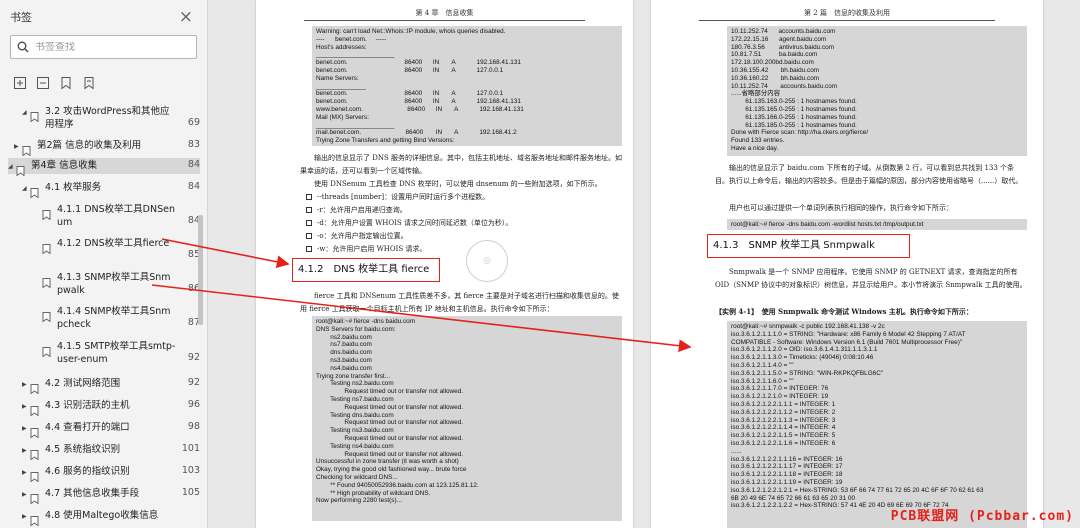 The image size is (1080, 528). What do you see at coordinates (111, 117) in the screenshot?
I see `toc-item: ◢ 3.2 攻击WordPress和其他应用程序 69` at bounding box center [111, 117].